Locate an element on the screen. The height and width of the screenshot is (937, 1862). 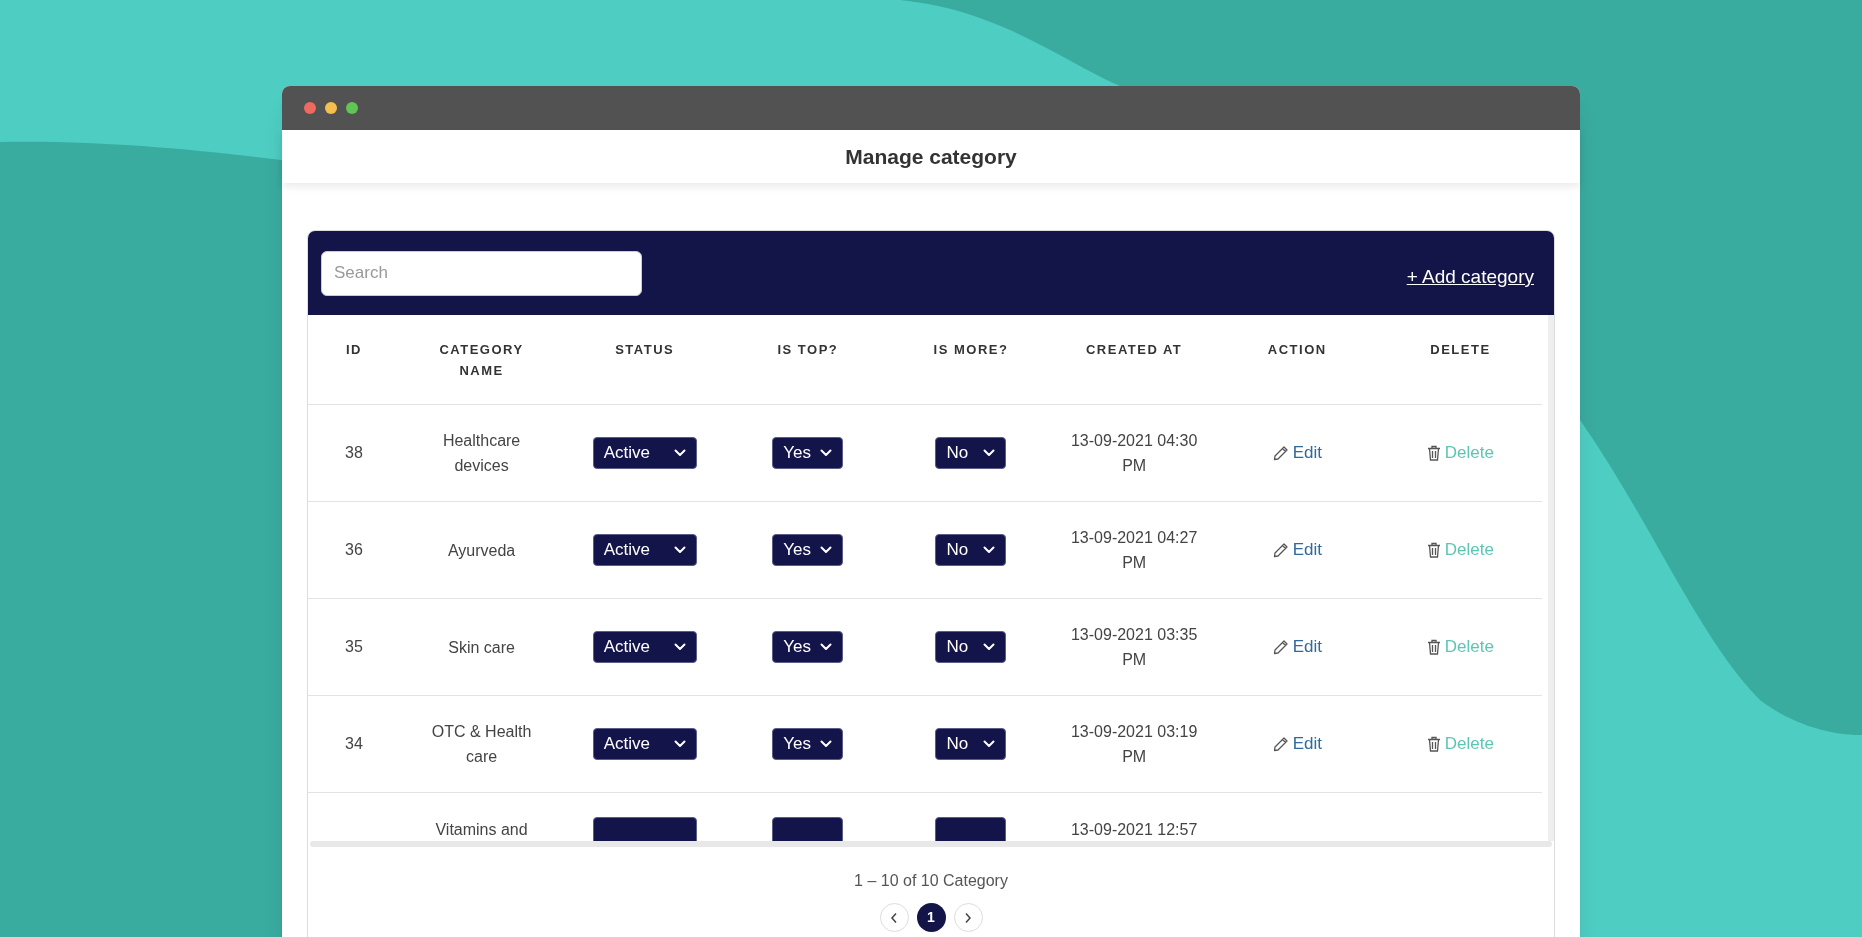
id-cell-text: 34 is located at coordinates (354, 744).